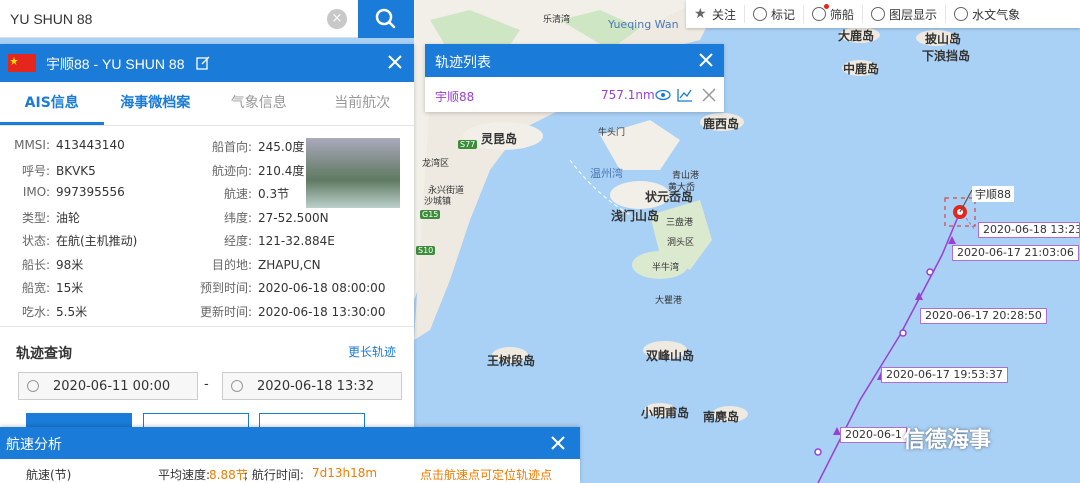 The image size is (1080, 483). What do you see at coordinates (97, 241) in the screenshot?
I see `info-value: 在航(主机推动)` at bounding box center [97, 241].